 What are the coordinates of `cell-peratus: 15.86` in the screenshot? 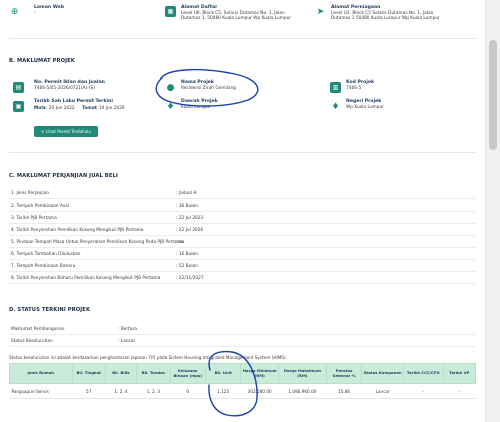 It's located at (344, 391).